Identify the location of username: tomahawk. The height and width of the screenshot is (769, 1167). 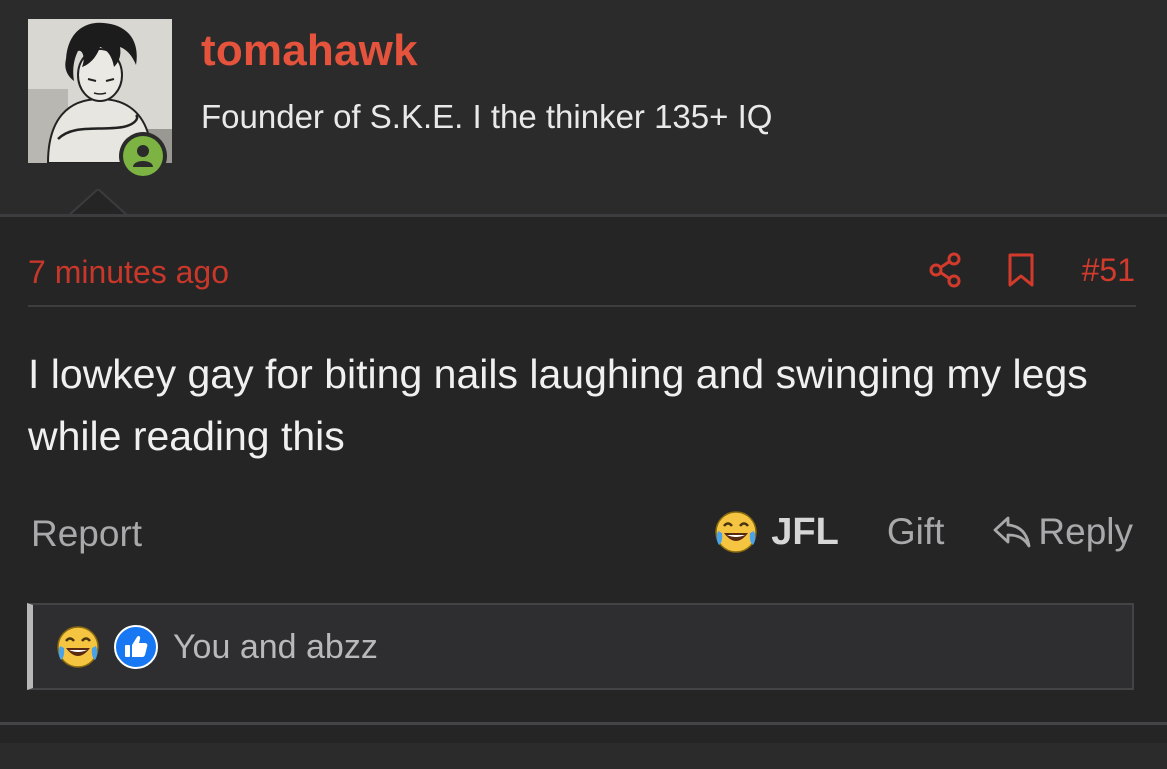
(309, 51).